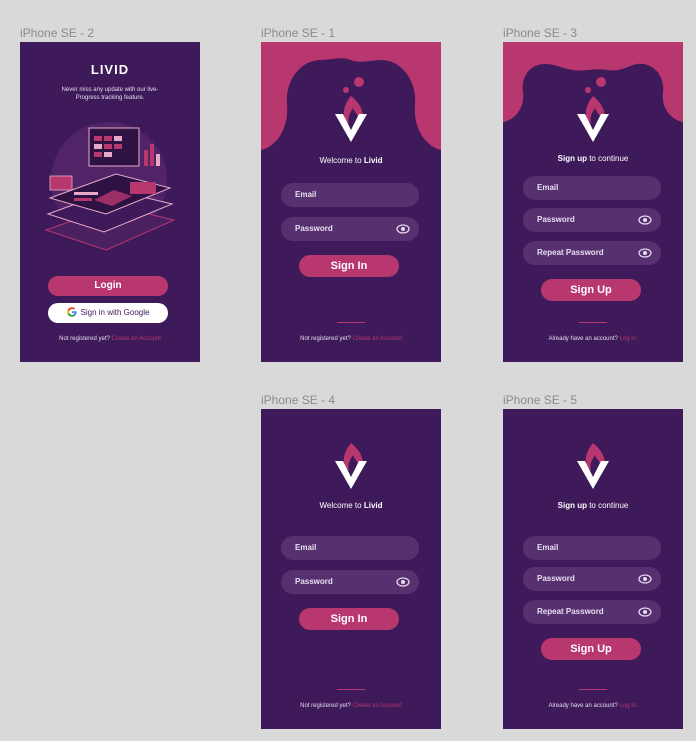  I want to click on frame-label-signin-4: iPhone SE - 4, so click(298, 400).